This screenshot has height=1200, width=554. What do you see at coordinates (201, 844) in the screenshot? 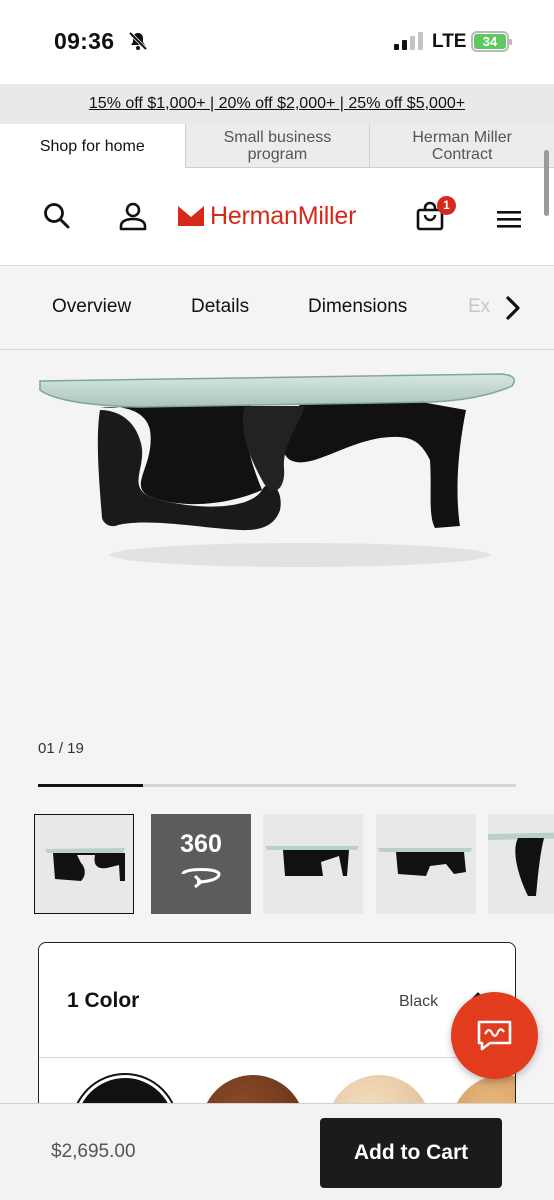
I see `thumb-360-label: 360` at bounding box center [201, 844].